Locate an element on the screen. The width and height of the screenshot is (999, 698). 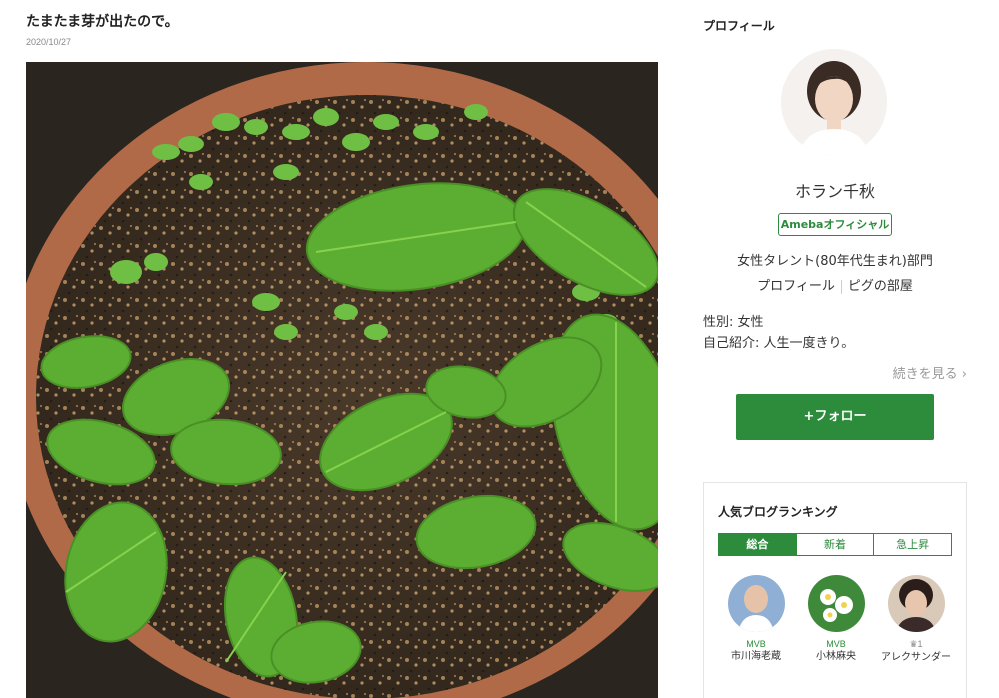
profile-avatar is located at coordinates (834, 102).